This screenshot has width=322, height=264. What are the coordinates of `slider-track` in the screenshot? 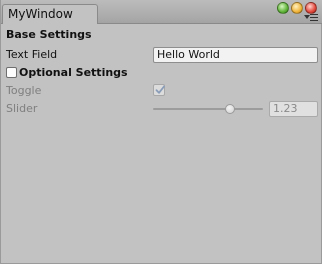 It's located at (208, 109).